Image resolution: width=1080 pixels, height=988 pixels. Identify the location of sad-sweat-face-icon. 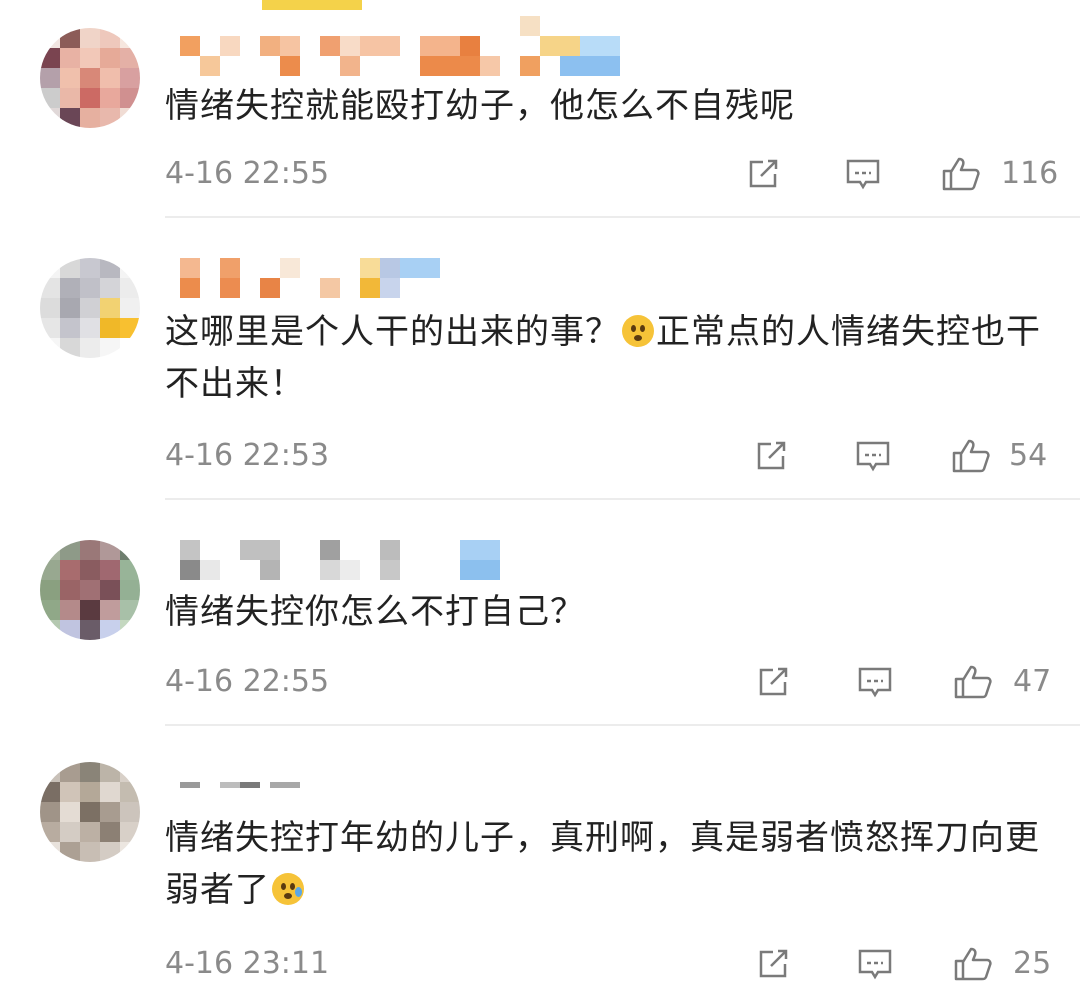
(288, 889).